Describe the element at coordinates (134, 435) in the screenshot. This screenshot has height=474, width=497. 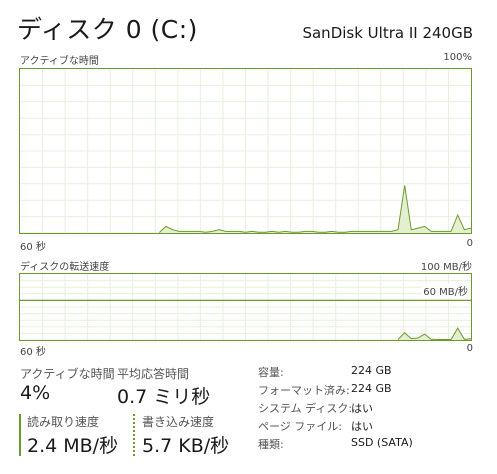
I see `write-speed-legend-bar` at that location.